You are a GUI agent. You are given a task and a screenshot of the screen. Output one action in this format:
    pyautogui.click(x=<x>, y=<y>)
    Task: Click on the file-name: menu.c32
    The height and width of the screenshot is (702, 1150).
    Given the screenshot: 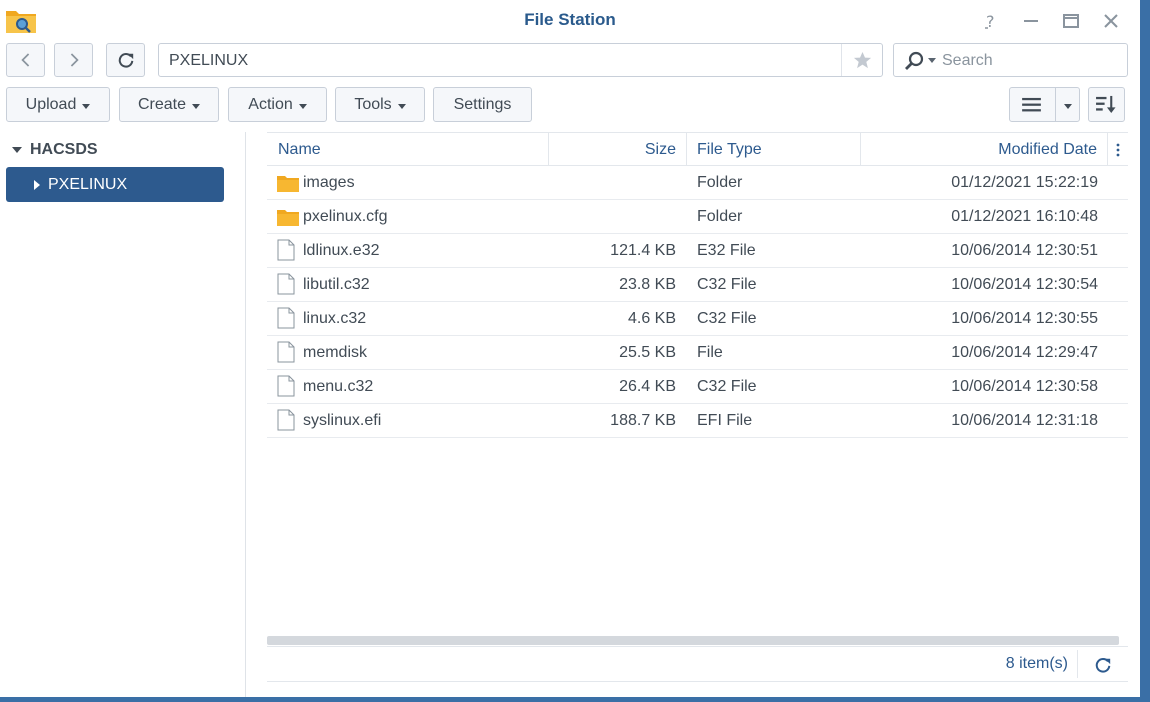 What is the action you would take?
    pyautogui.click(x=338, y=386)
    